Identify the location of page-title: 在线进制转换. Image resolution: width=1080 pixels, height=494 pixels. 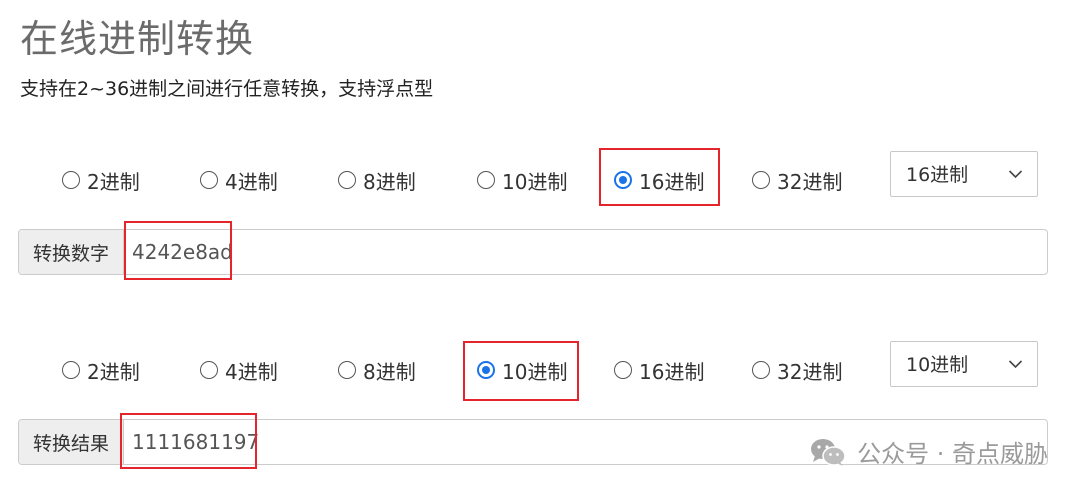
(137, 39).